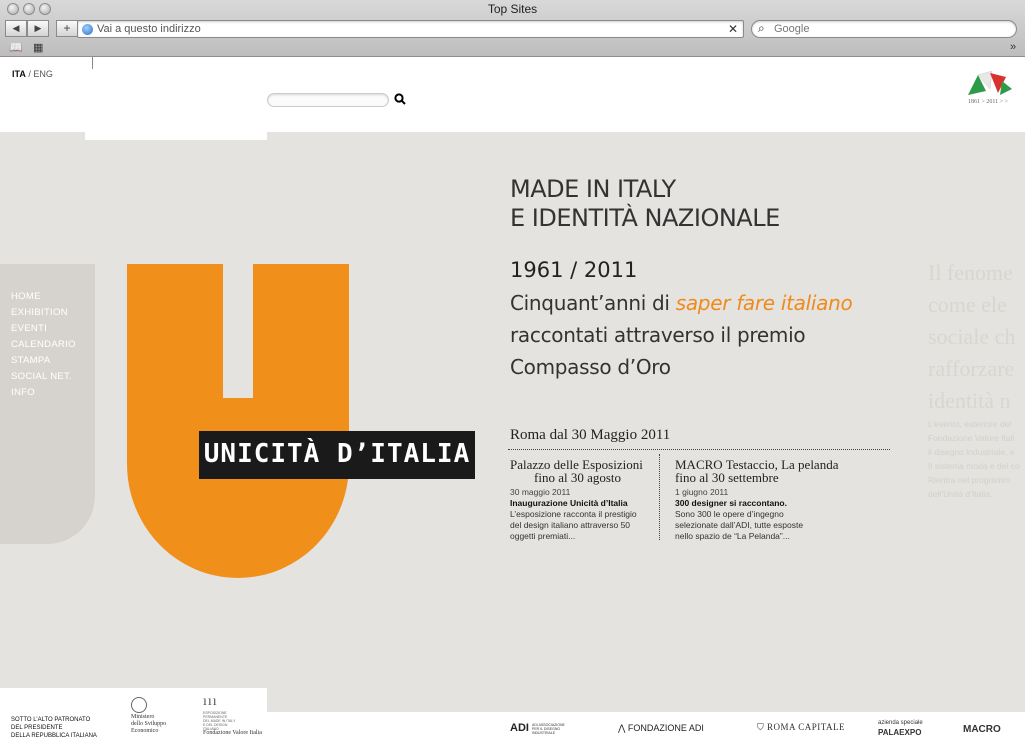 Image resolution: width=1025 pixels, height=749 pixels. Describe the element at coordinates (38, 47) in the screenshot. I see `grid-icon: ▦` at that location.